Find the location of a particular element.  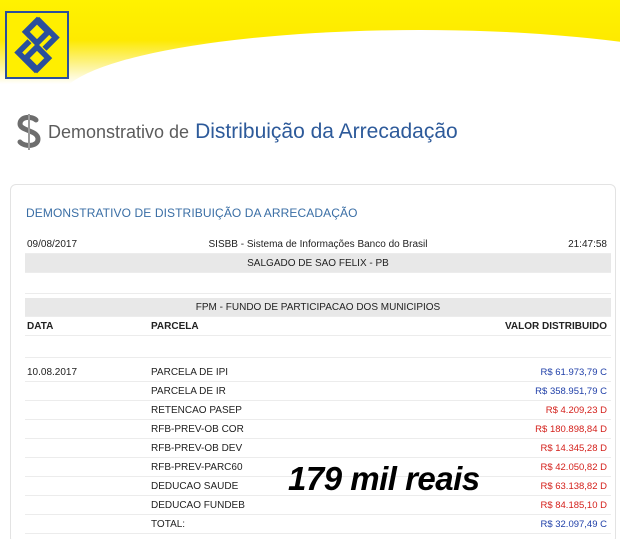

parcela-label: PARCELA DE IR is located at coordinates (188, 391).